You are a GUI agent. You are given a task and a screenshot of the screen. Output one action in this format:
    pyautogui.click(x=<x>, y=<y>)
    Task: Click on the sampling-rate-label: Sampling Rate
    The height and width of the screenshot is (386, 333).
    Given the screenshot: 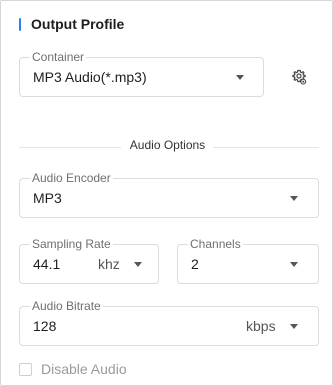 What is the action you would take?
    pyautogui.click(x=71, y=244)
    